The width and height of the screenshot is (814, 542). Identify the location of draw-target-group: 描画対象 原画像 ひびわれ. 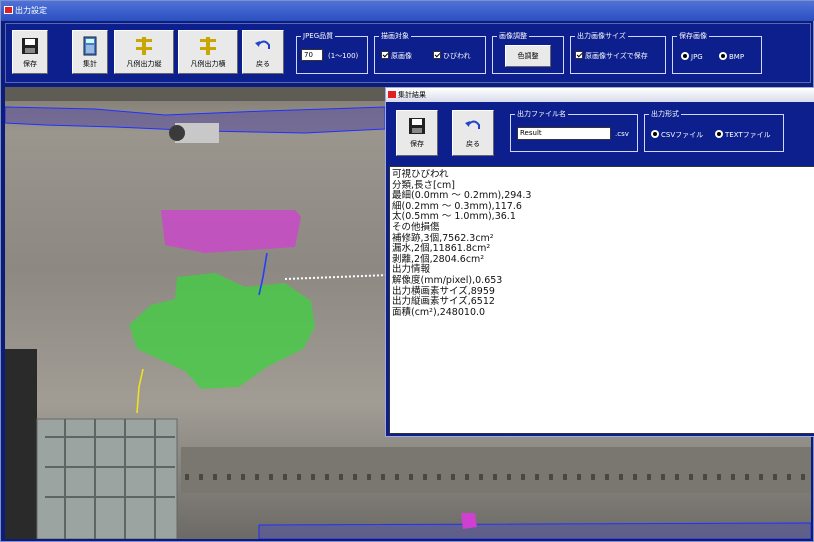
(430, 52).